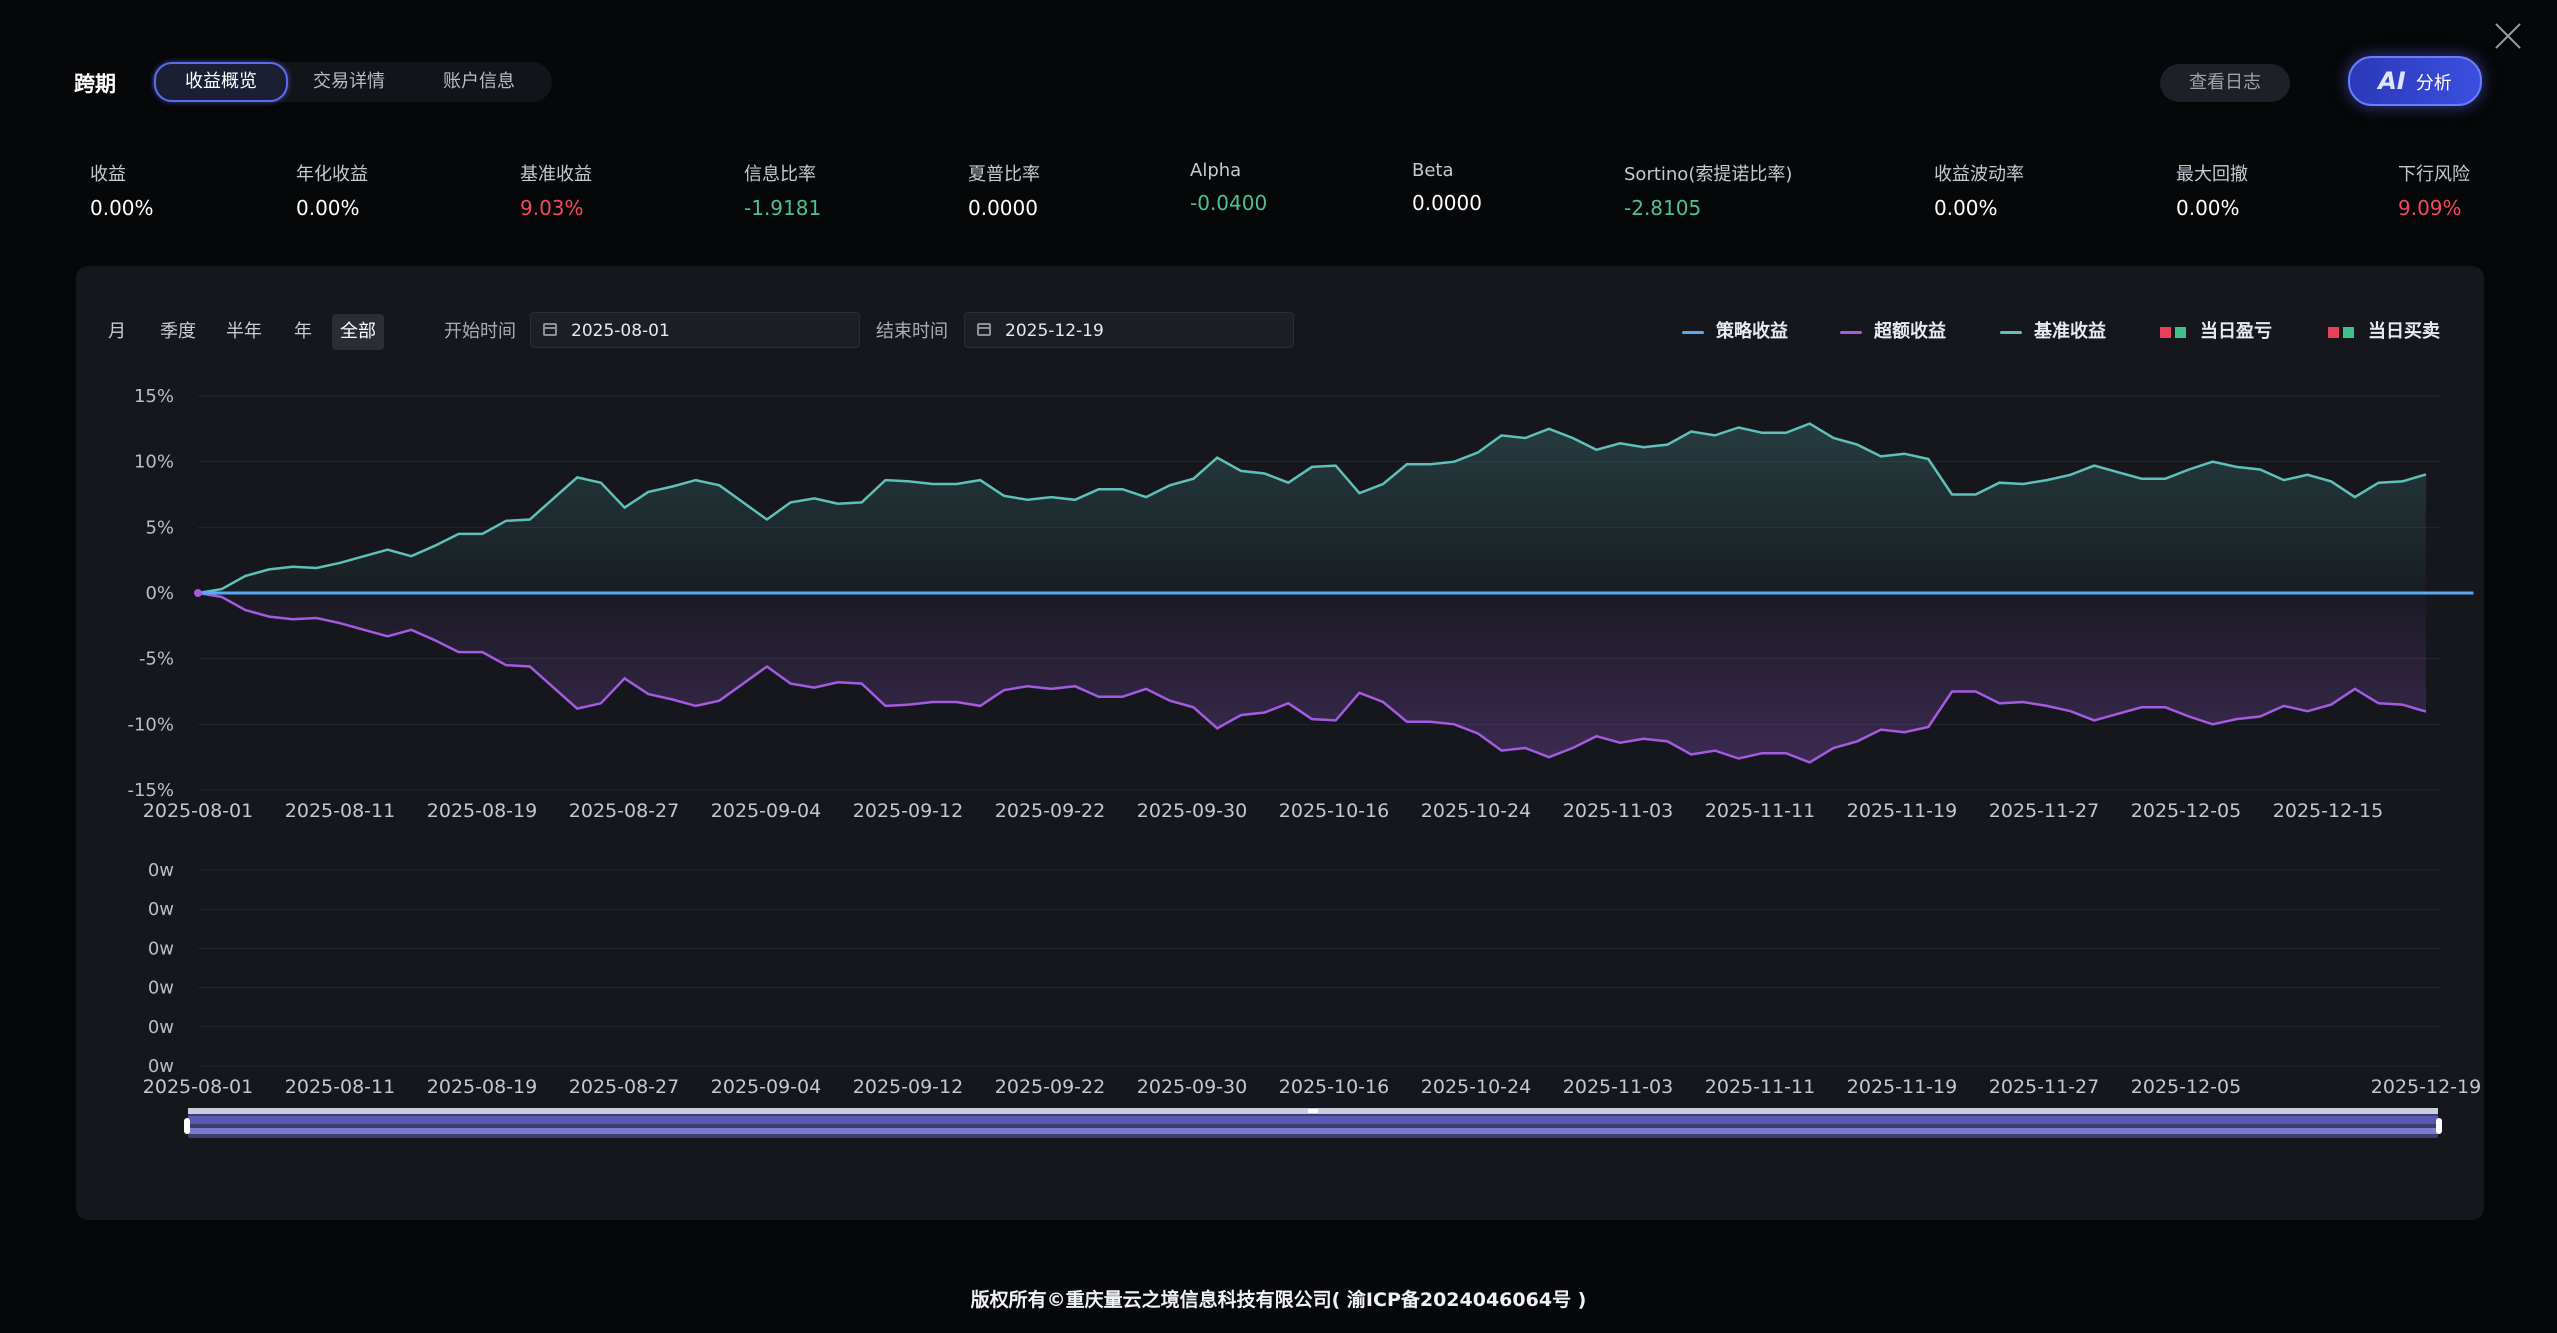 Image resolution: width=2557 pixels, height=1333 pixels. I want to click on y-tick-label: -10%, so click(150, 724).